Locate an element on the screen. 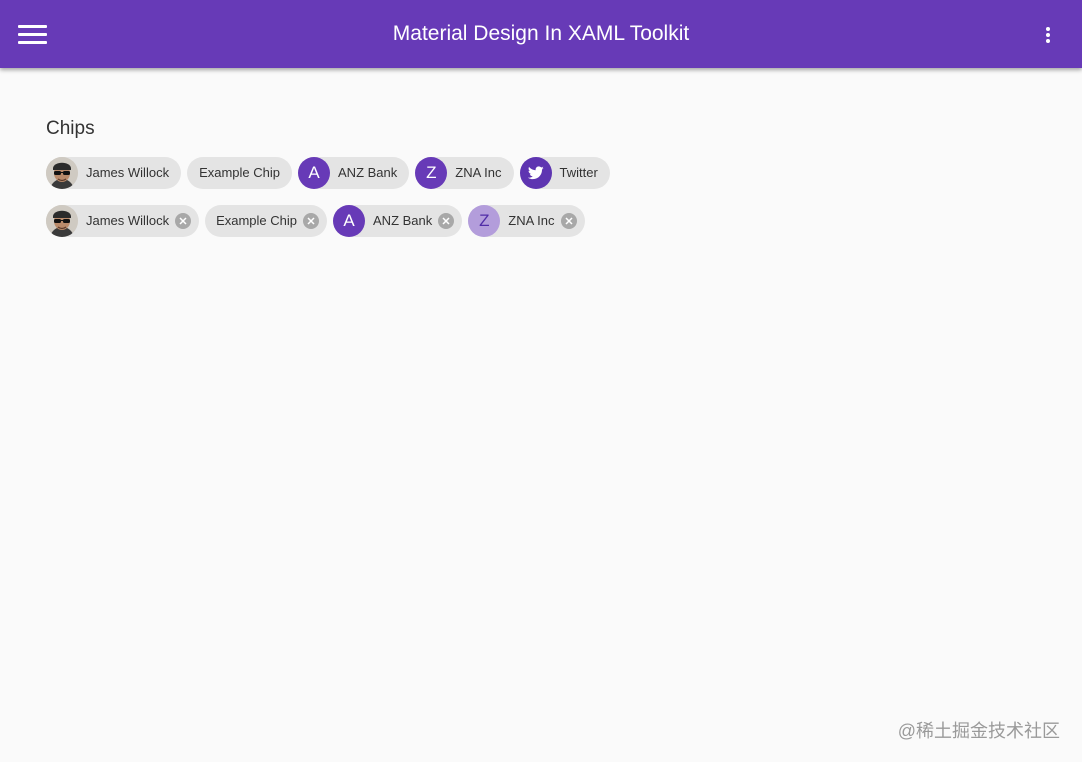 The height and width of the screenshot is (762, 1082). chip-zna-inc: Z ZNA Inc is located at coordinates (464, 173).